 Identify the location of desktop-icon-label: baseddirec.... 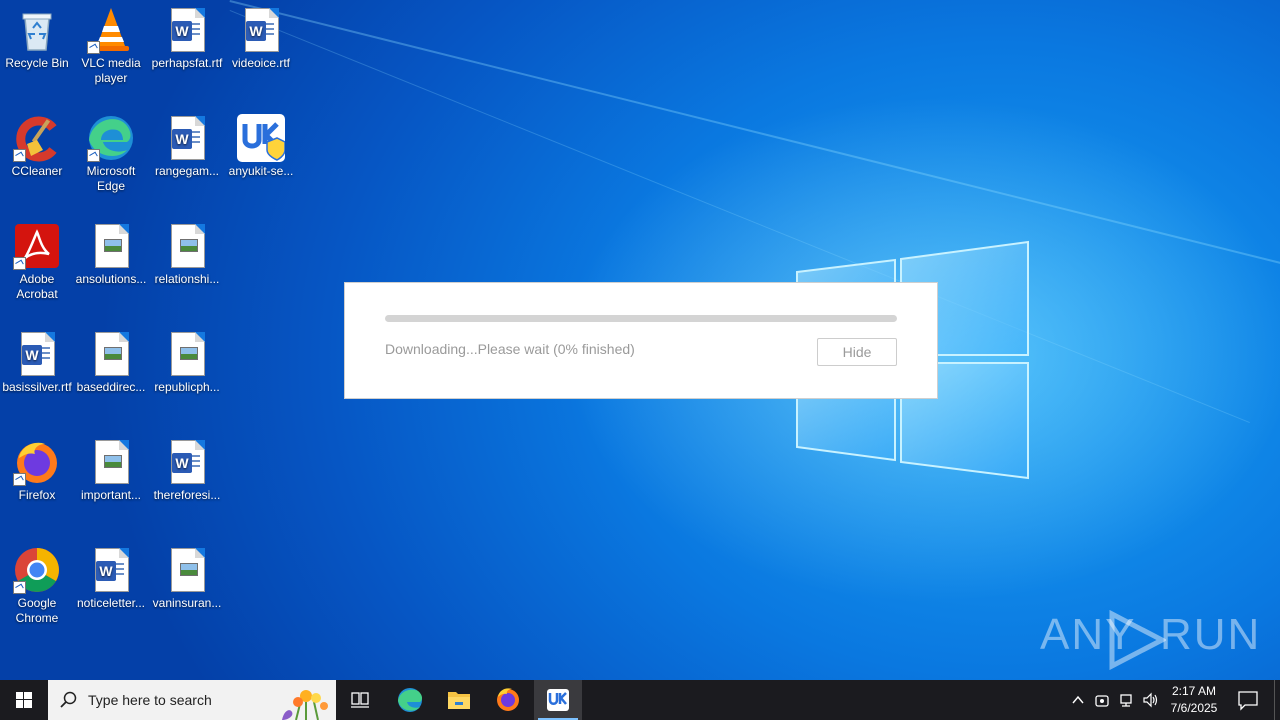
(111, 387).